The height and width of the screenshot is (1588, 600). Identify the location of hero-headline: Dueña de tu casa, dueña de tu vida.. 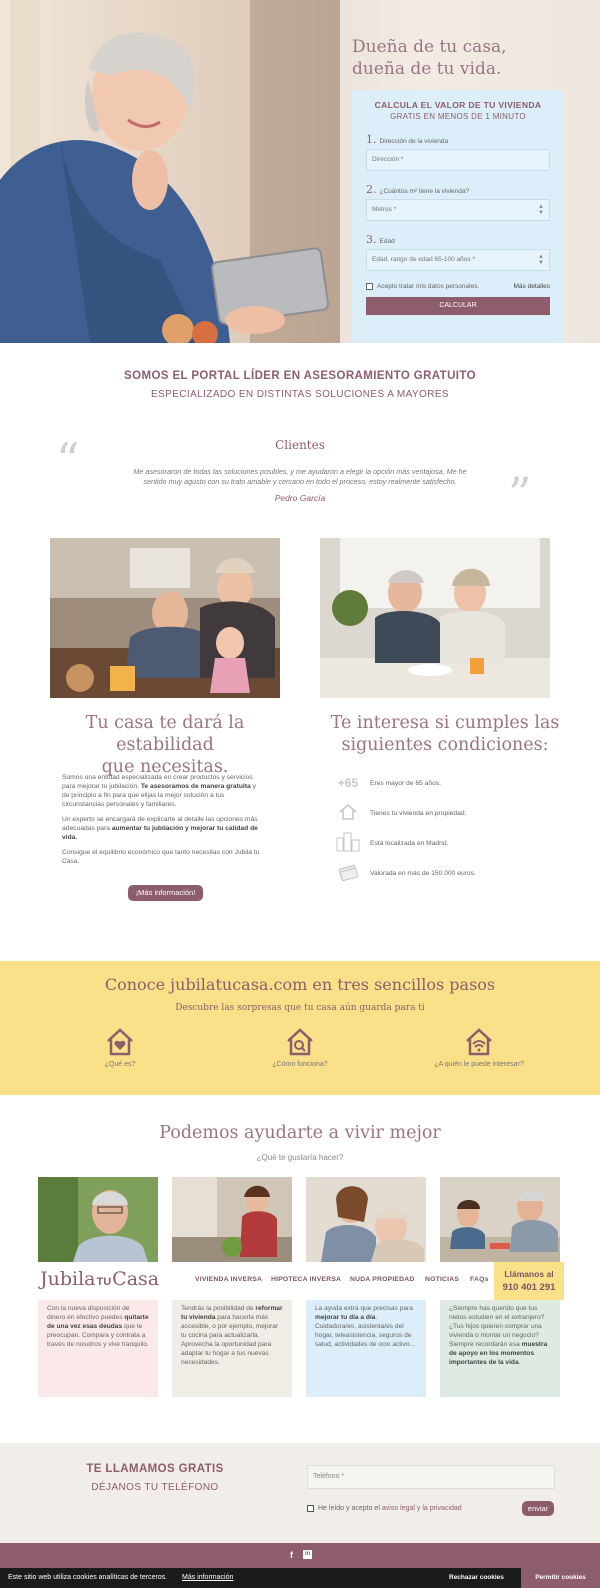
(472, 58).